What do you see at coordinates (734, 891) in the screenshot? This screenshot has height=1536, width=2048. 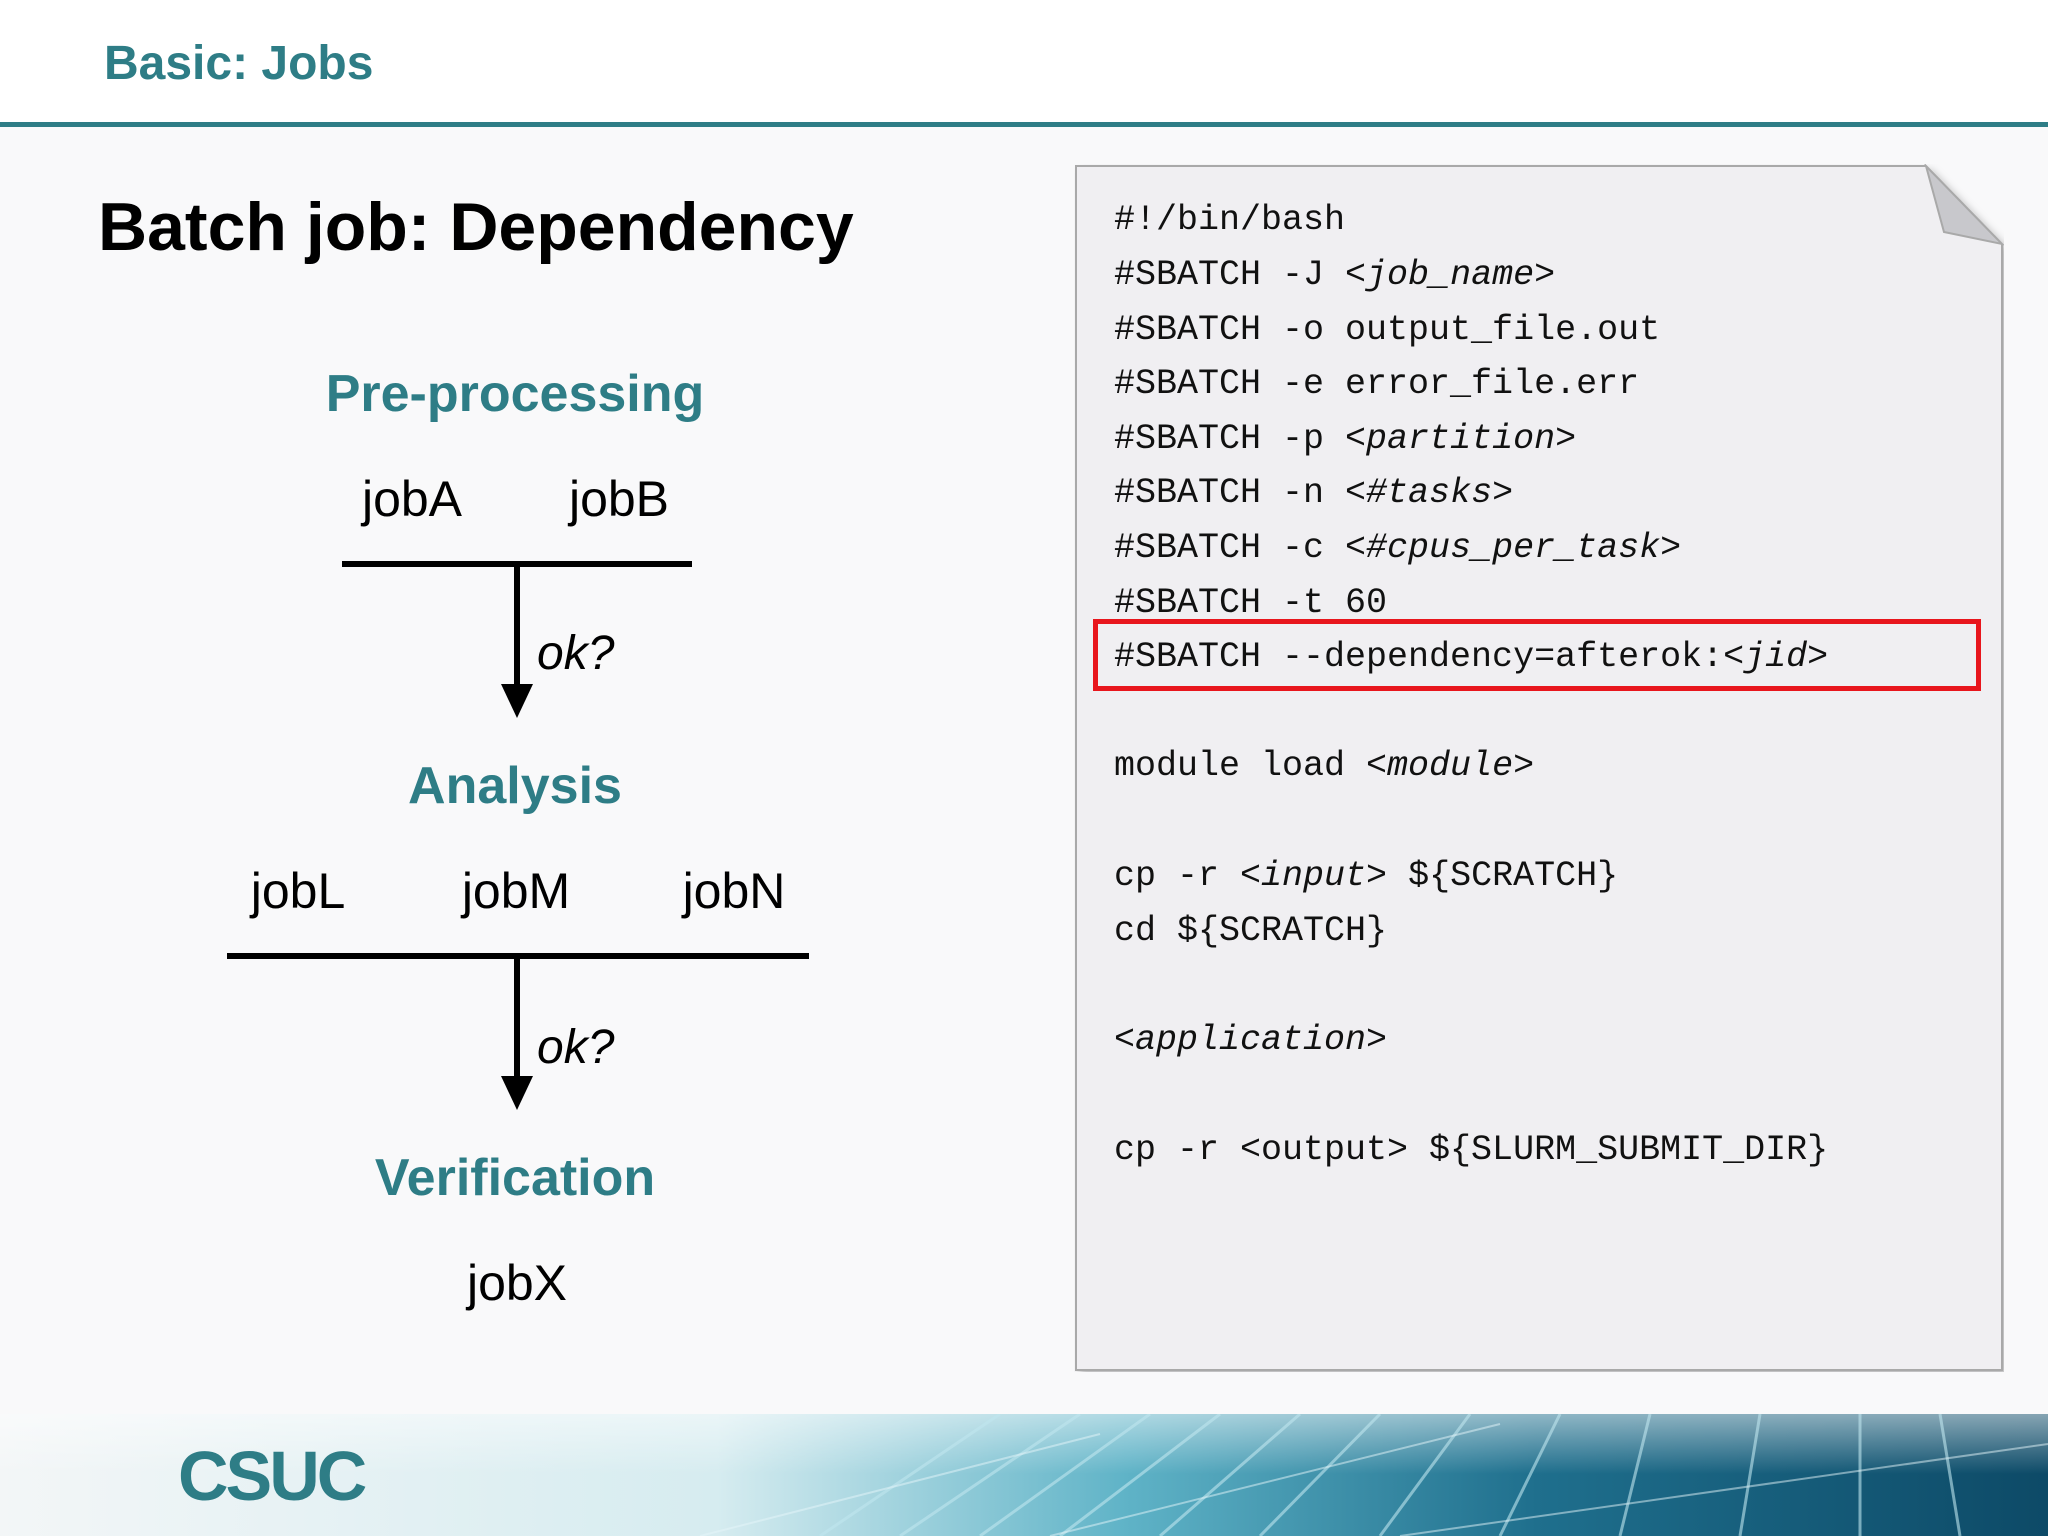 I see `job-label: jobN` at bounding box center [734, 891].